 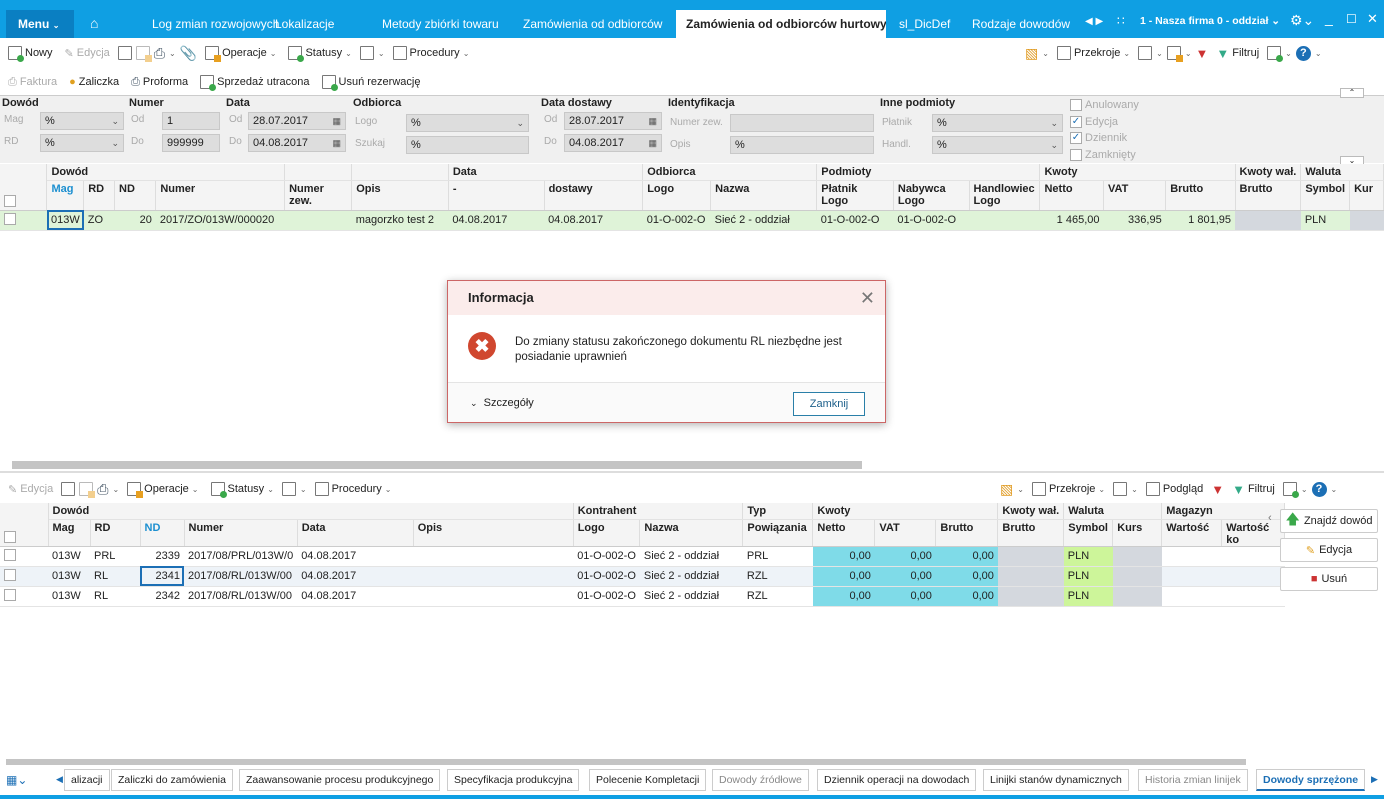 What do you see at coordinates (1174, 489) in the screenshot?
I see `preview-button: Podgląd` at bounding box center [1174, 489].